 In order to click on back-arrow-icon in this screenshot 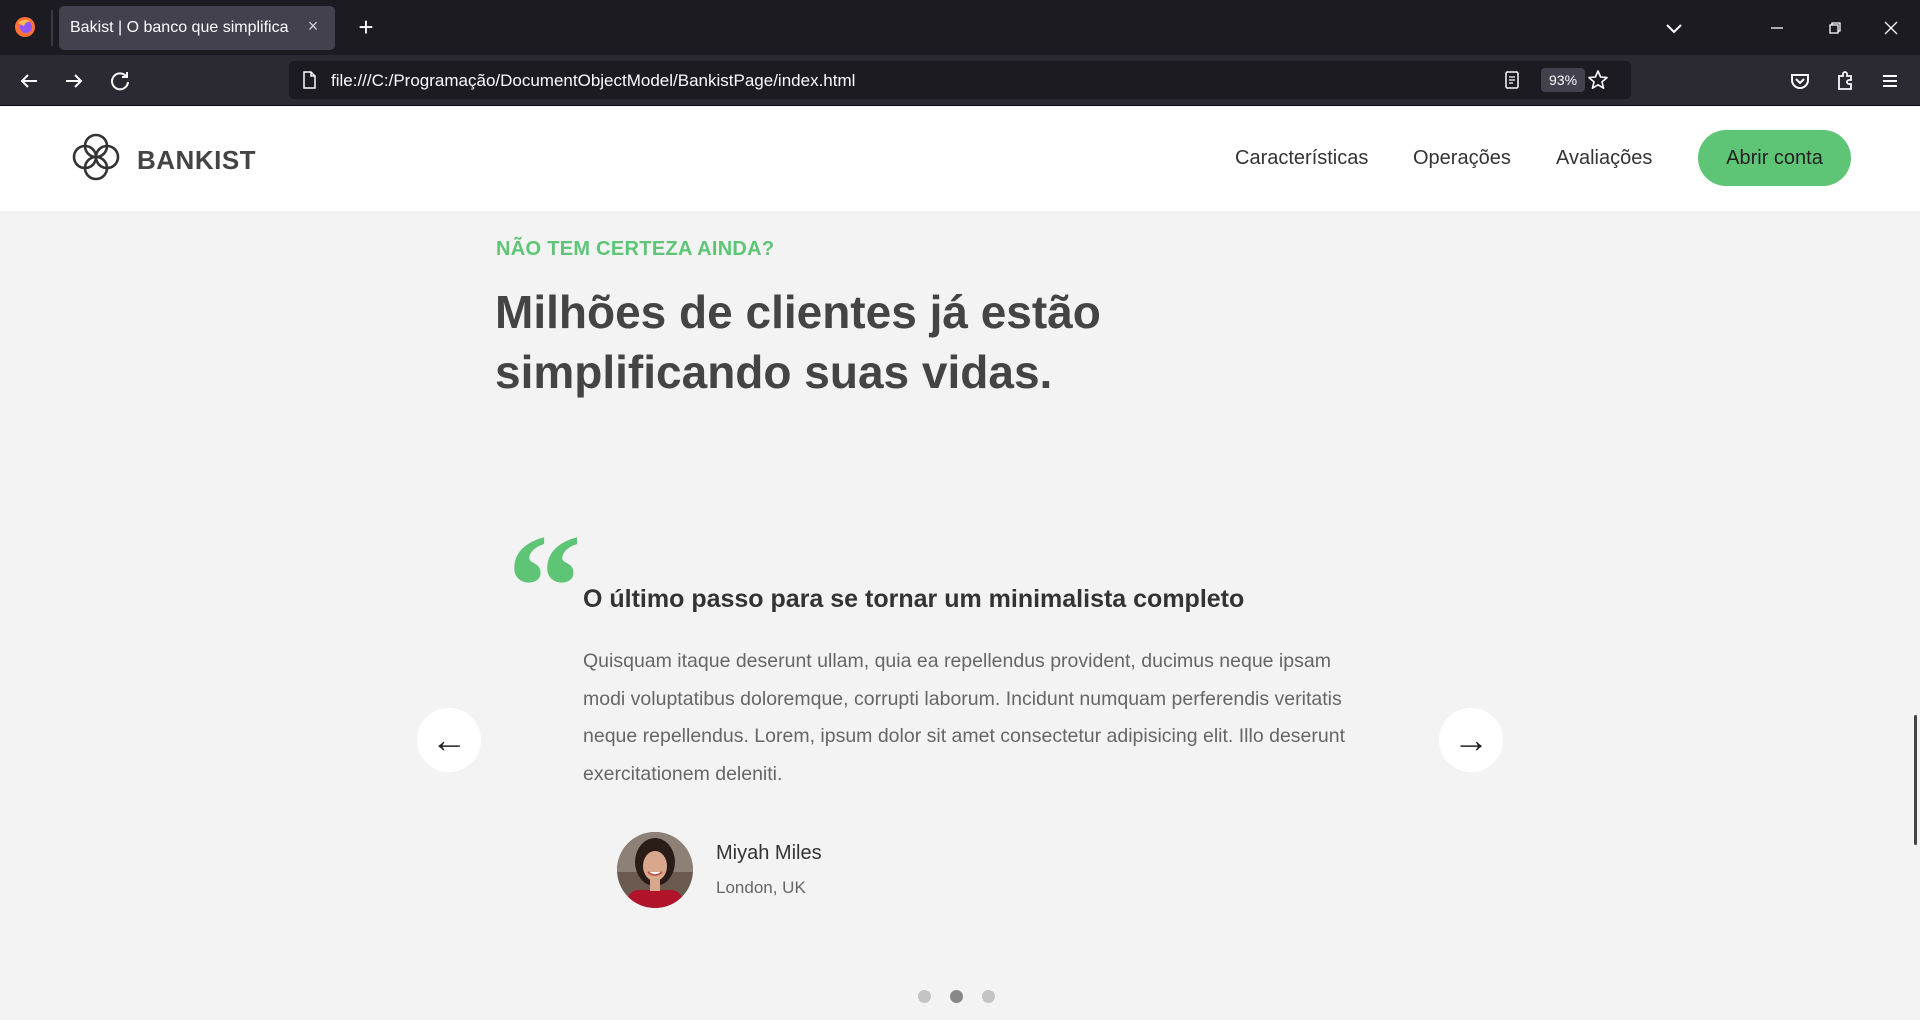, I will do `click(29, 81)`.